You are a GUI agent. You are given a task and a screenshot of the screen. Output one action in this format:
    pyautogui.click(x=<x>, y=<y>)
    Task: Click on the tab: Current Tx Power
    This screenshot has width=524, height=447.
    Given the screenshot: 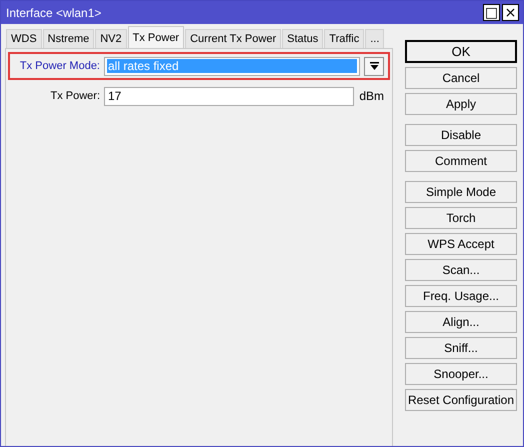 What is the action you would take?
    pyautogui.click(x=233, y=38)
    